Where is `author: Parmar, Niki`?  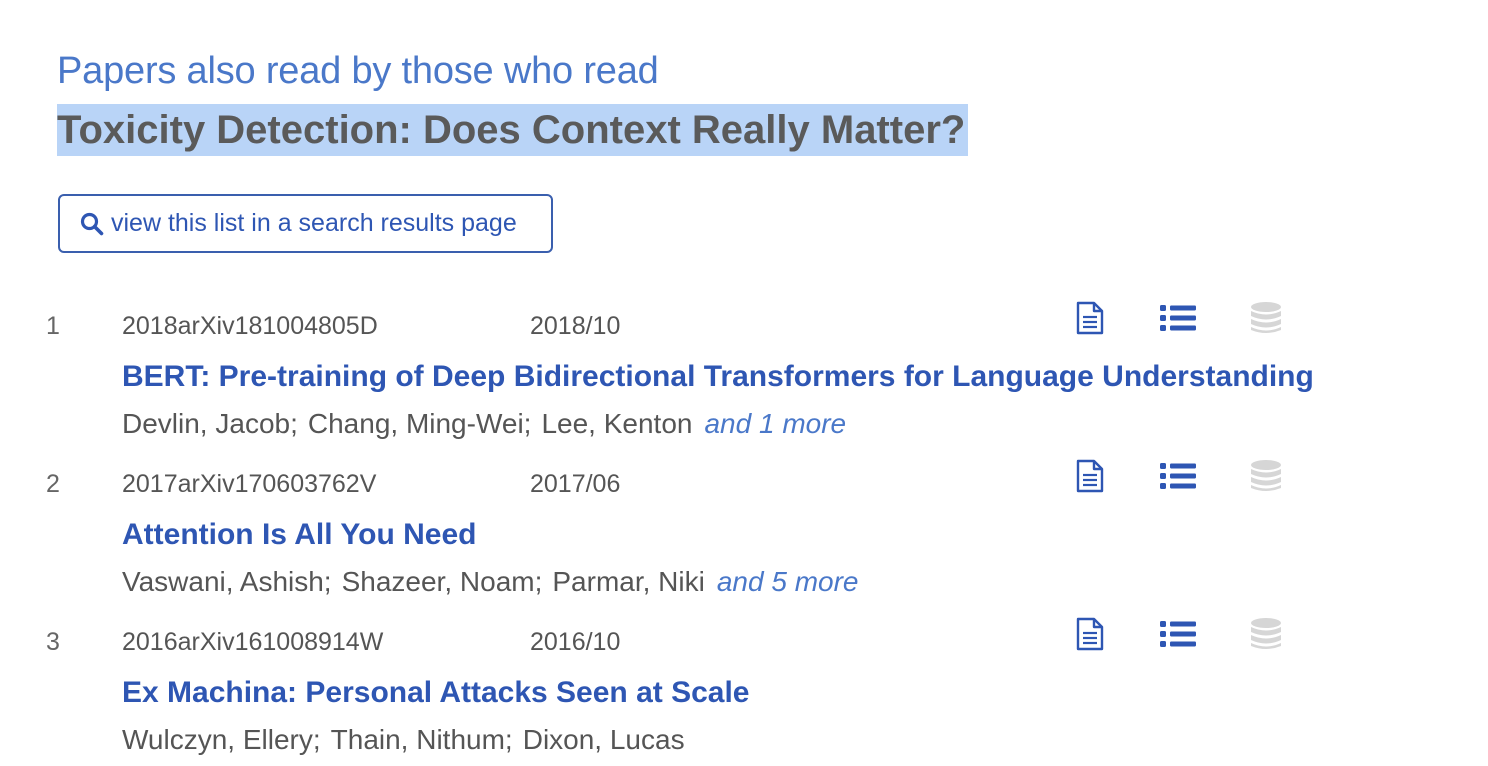 author: Parmar, Niki is located at coordinates (628, 581).